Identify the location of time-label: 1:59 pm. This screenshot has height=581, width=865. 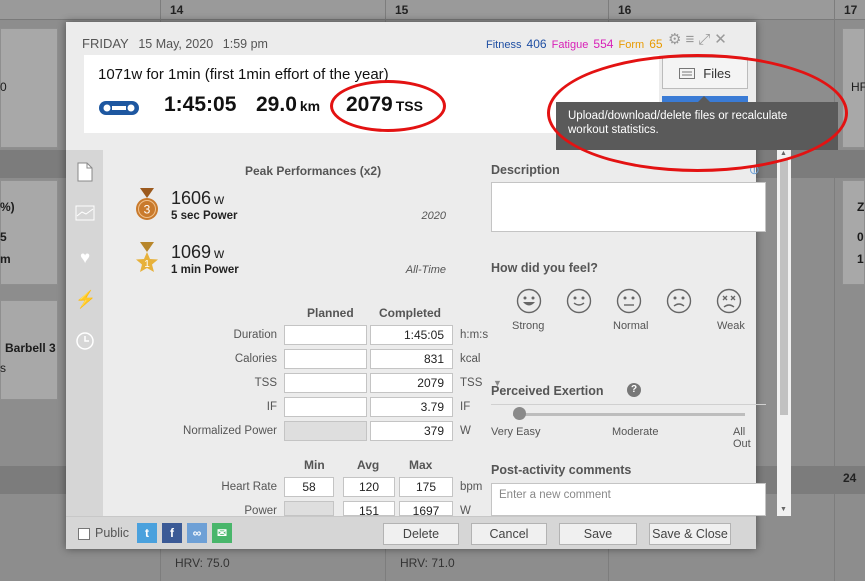
(245, 44).